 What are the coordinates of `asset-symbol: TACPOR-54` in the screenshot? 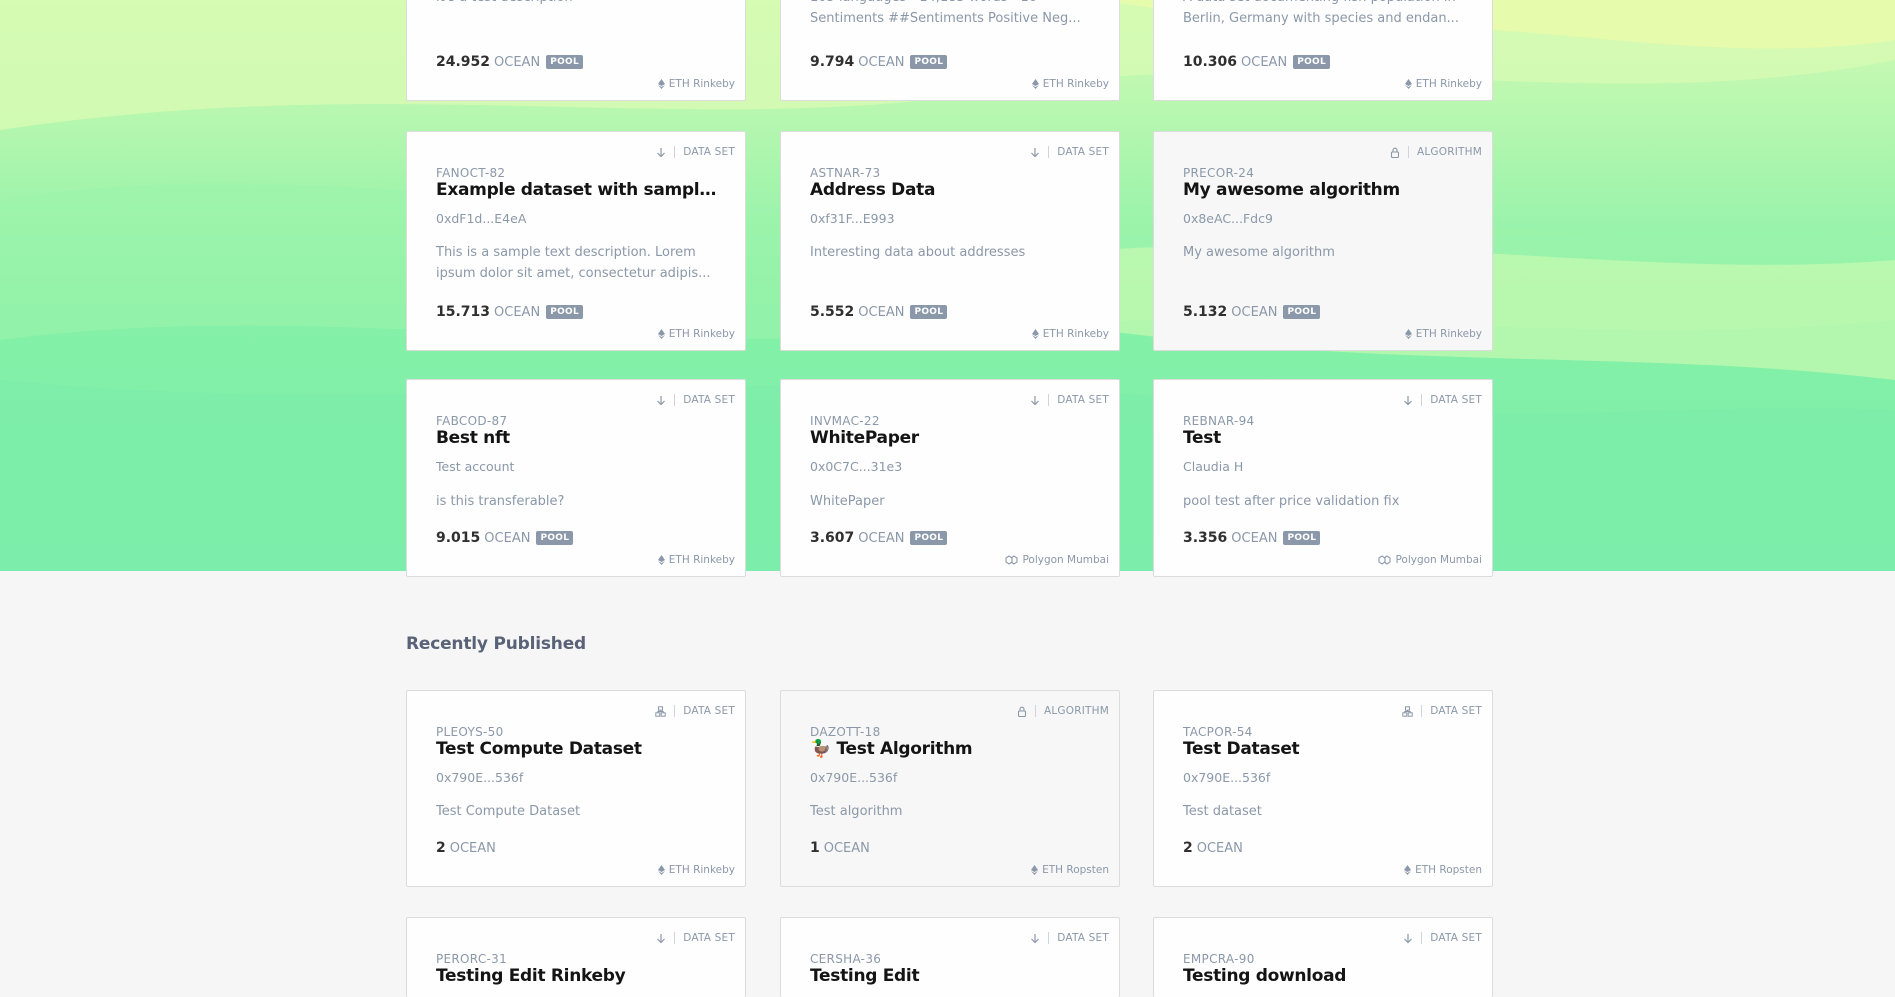 It's located at (1218, 732).